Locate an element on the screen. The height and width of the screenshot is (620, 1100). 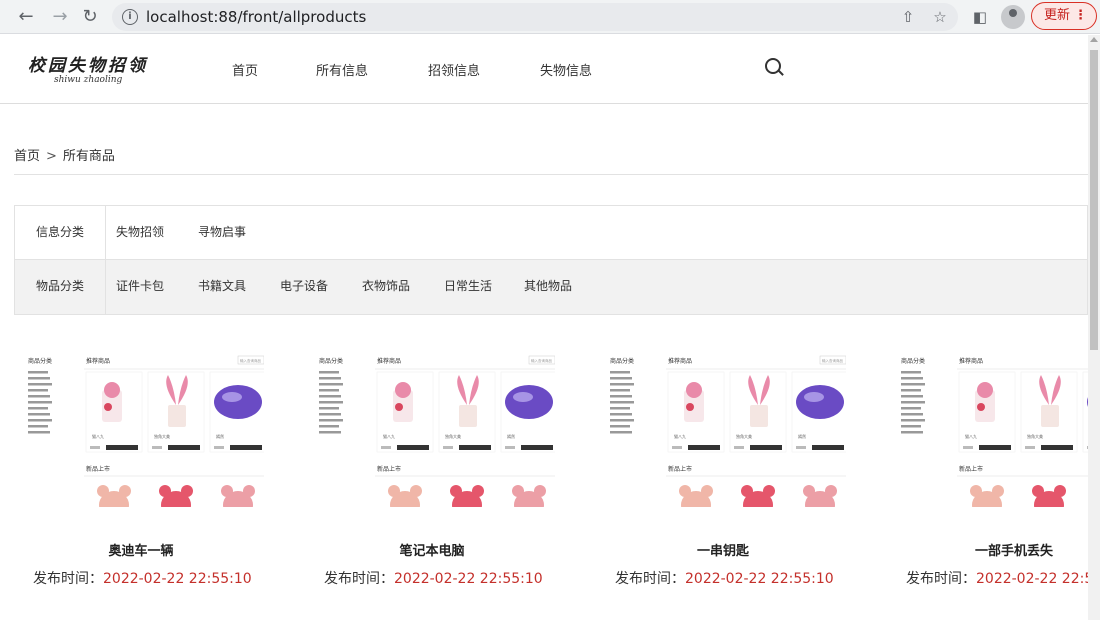
profile-avatar is located at coordinates (1013, 17).